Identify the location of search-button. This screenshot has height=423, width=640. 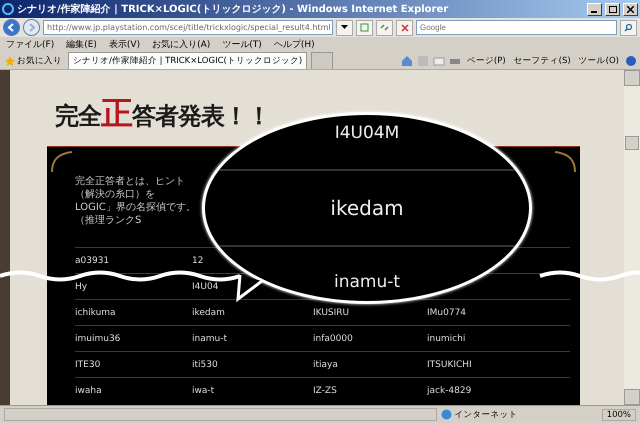
(628, 28).